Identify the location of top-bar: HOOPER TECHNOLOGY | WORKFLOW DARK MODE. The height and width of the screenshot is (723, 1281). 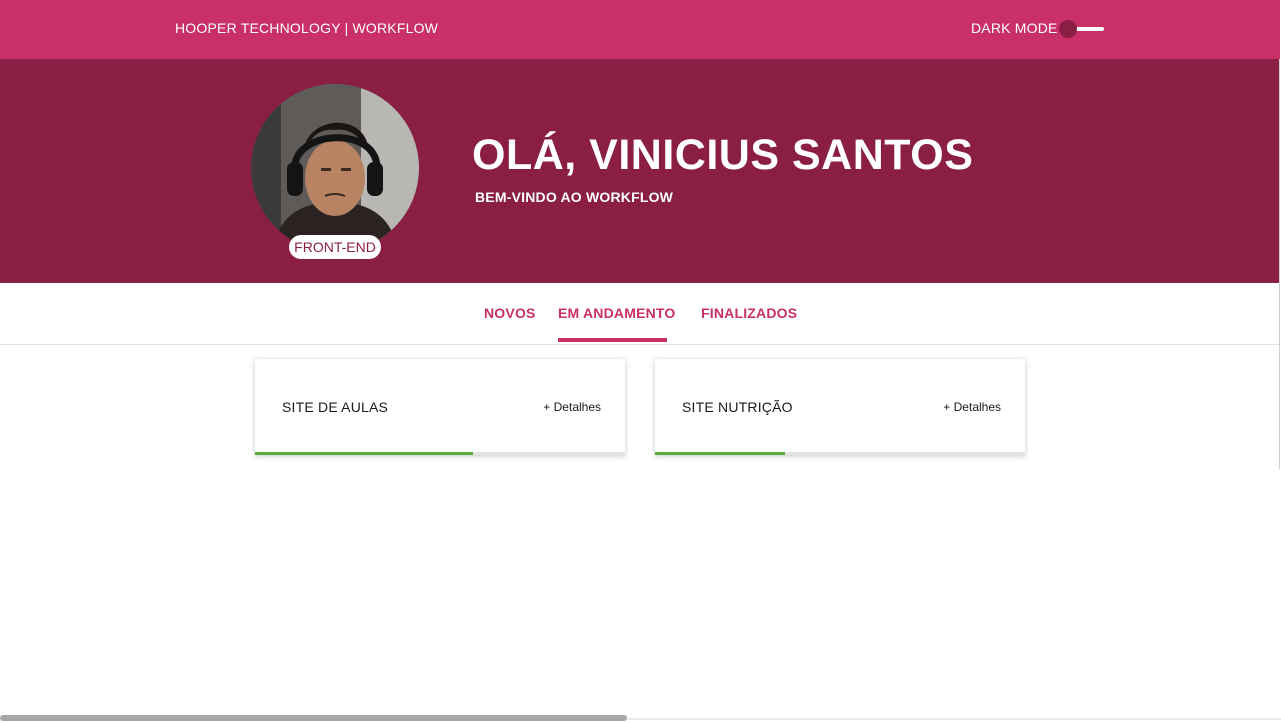
(640, 29).